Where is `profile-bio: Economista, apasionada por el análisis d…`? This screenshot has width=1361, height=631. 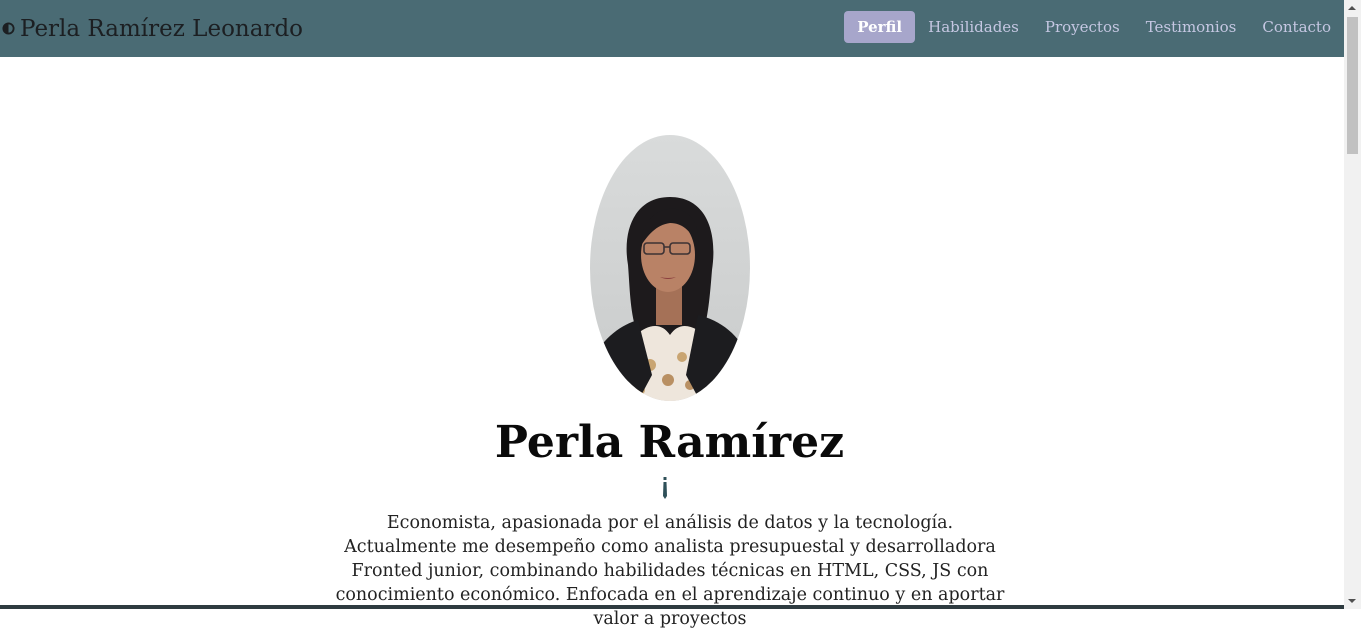 profile-bio: Economista, apasionada por el análisis d… is located at coordinates (670, 571).